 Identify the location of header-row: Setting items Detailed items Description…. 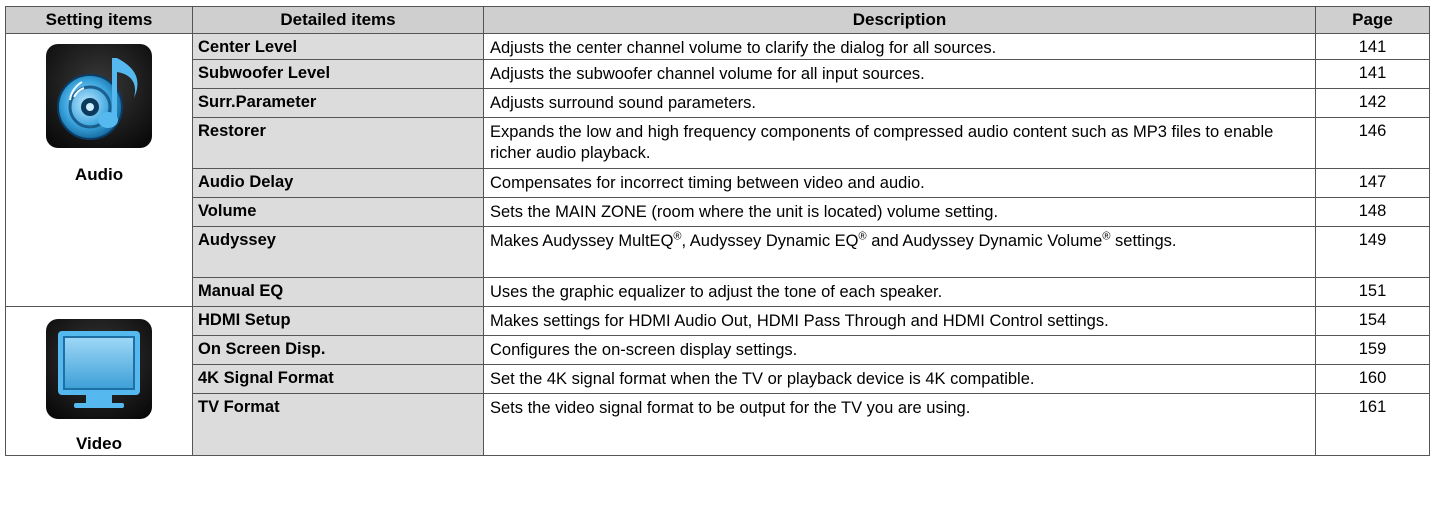
(717, 20).